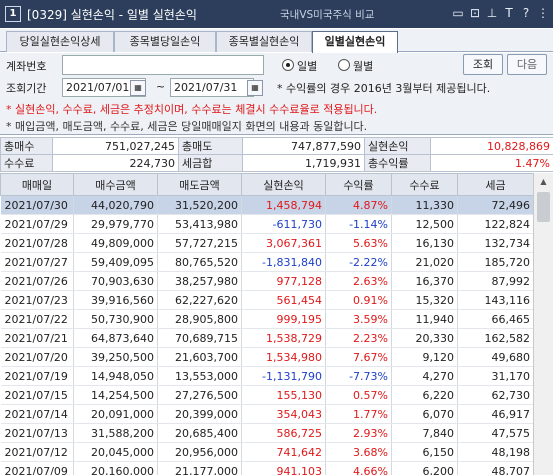  Describe the element at coordinates (199, 468) in the screenshot. I see `cell-sell-amount: 21,177,000` at that location.